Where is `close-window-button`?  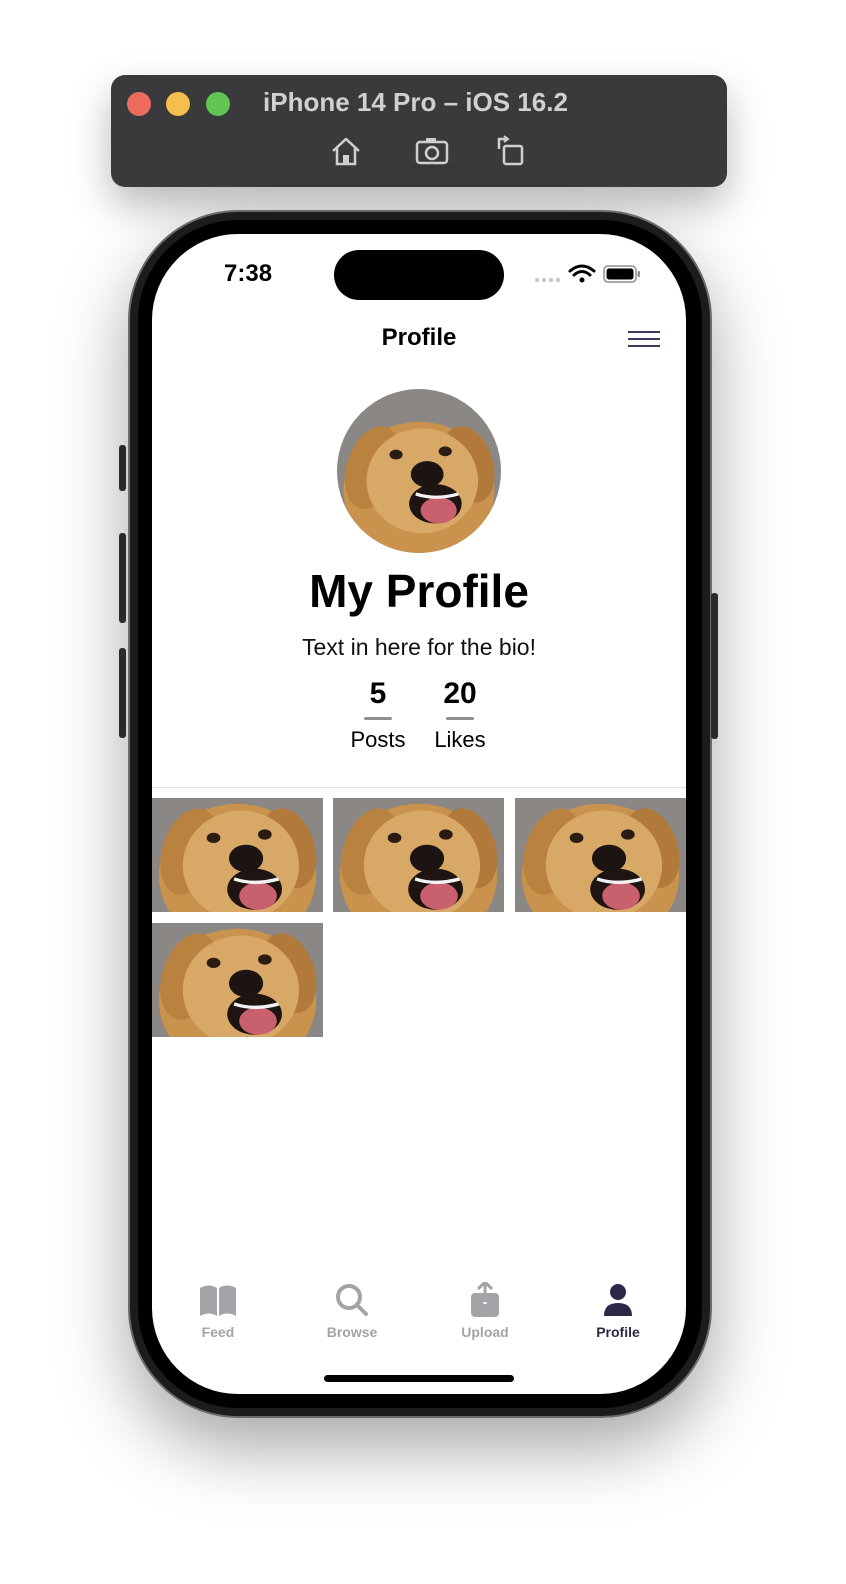 close-window-button is located at coordinates (139, 104).